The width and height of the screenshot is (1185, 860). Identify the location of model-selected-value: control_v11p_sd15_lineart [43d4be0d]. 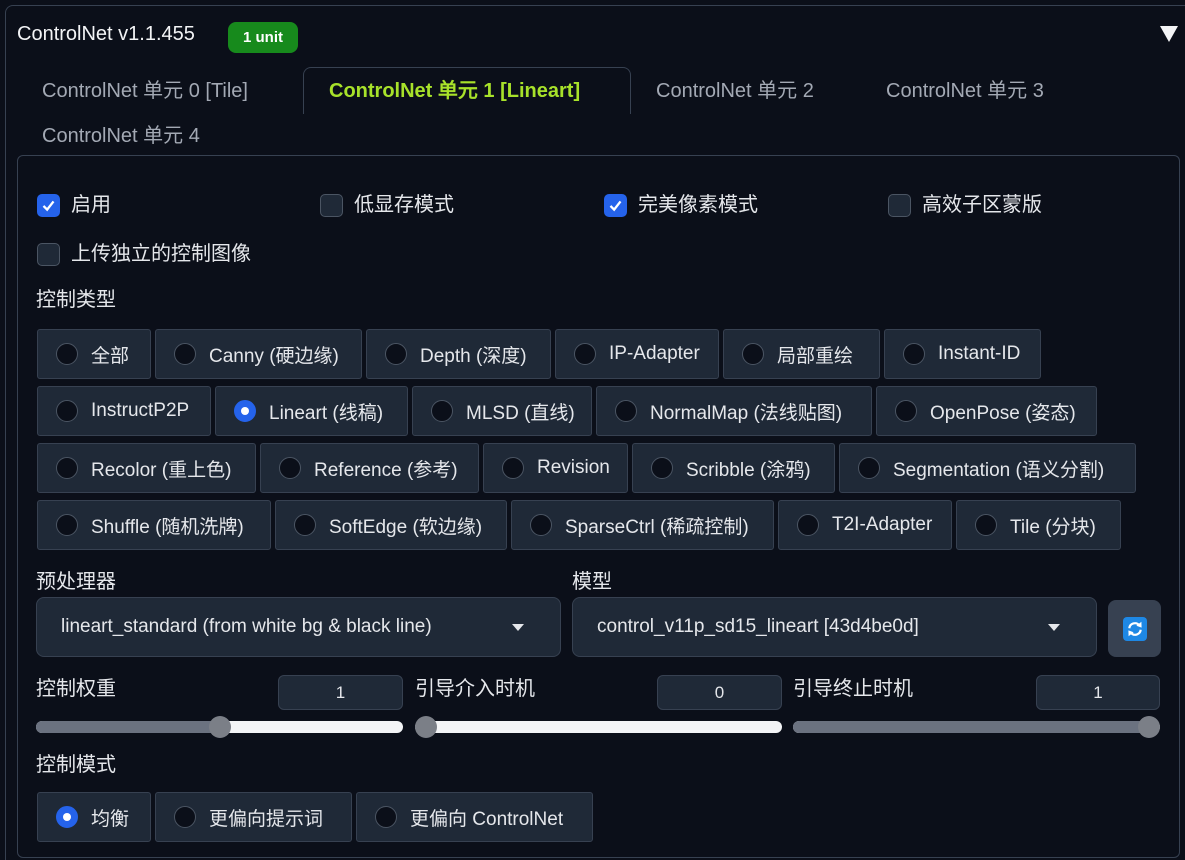
(758, 626).